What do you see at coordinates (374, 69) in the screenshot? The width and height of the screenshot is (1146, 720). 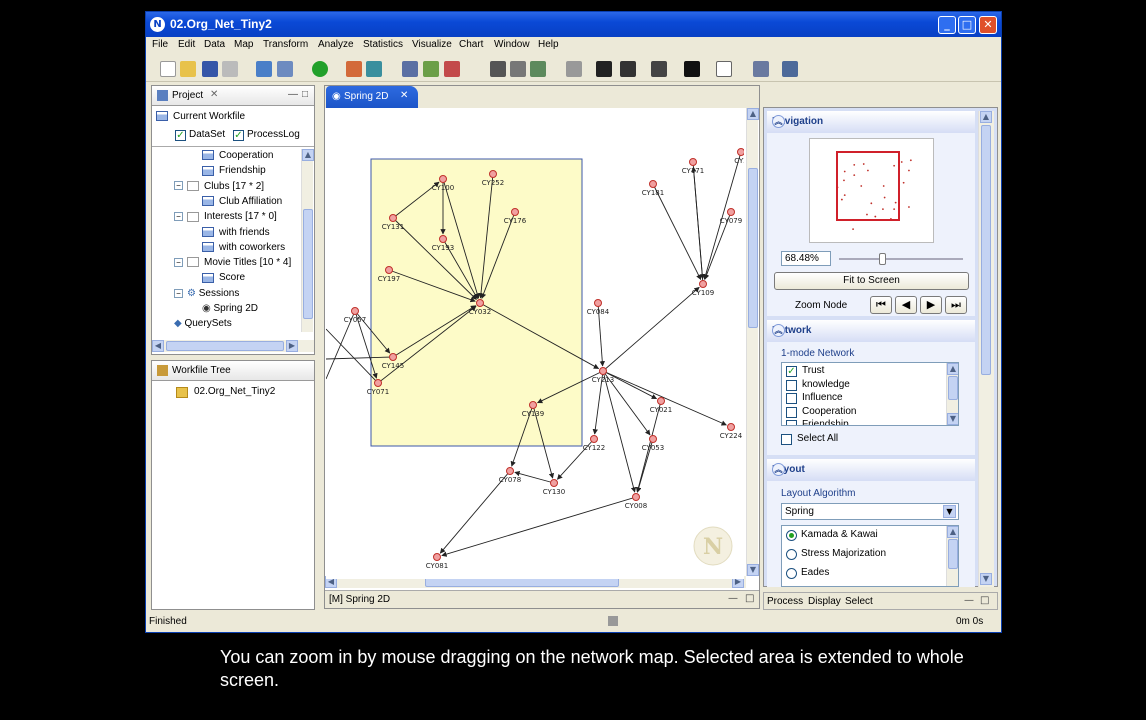 I see `measure-icon` at bounding box center [374, 69].